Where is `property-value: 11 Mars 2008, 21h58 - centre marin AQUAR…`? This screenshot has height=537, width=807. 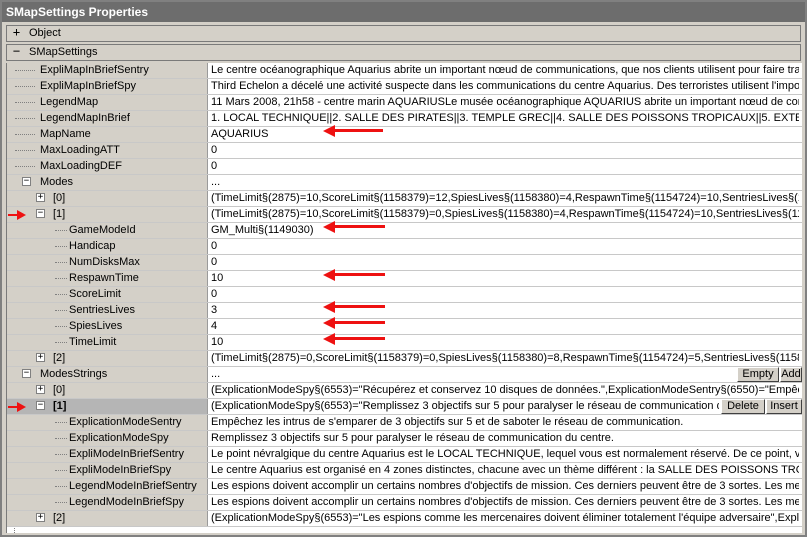
property-value: 11 Mars 2008, 21h58 - centre marin AQUAR… is located at coordinates (505, 102).